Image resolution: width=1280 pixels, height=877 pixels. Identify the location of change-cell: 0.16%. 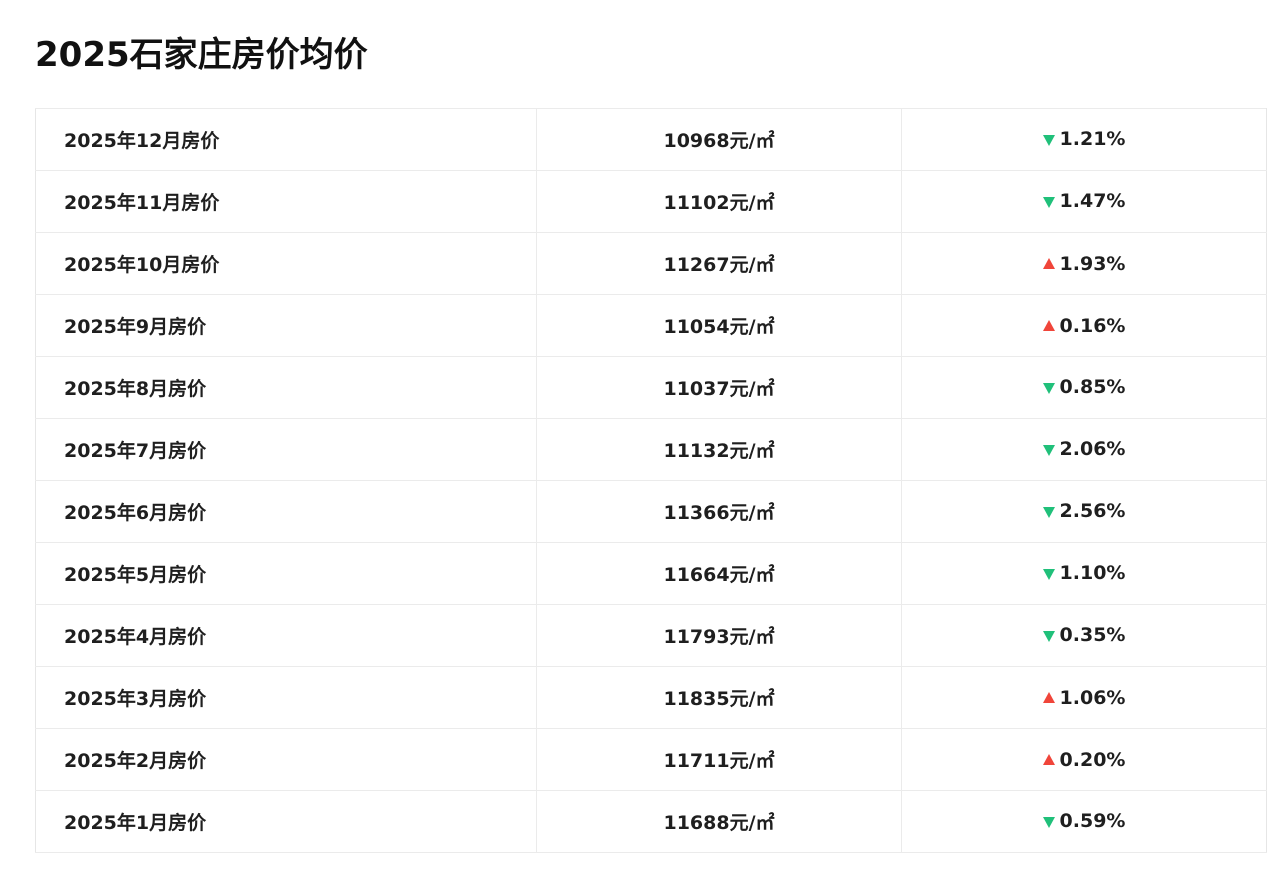
(1084, 325).